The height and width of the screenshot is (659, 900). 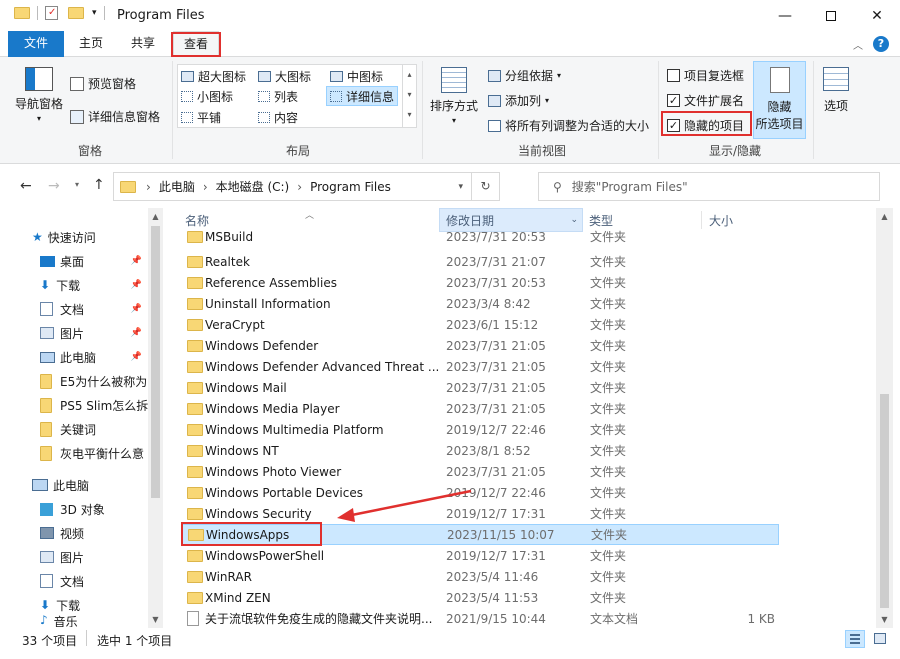 What do you see at coordinates (880, 639) in the screenshot?
I see `large-icons-view-button` at bounding box center [880, 639].